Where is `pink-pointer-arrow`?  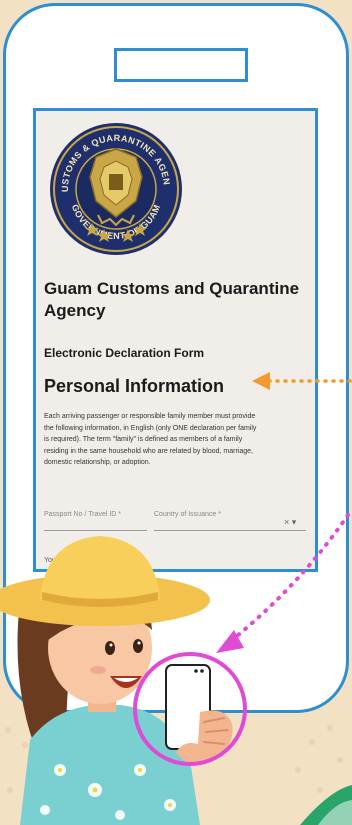
pink-pointer-arrow is located at coordinates (283, 583).